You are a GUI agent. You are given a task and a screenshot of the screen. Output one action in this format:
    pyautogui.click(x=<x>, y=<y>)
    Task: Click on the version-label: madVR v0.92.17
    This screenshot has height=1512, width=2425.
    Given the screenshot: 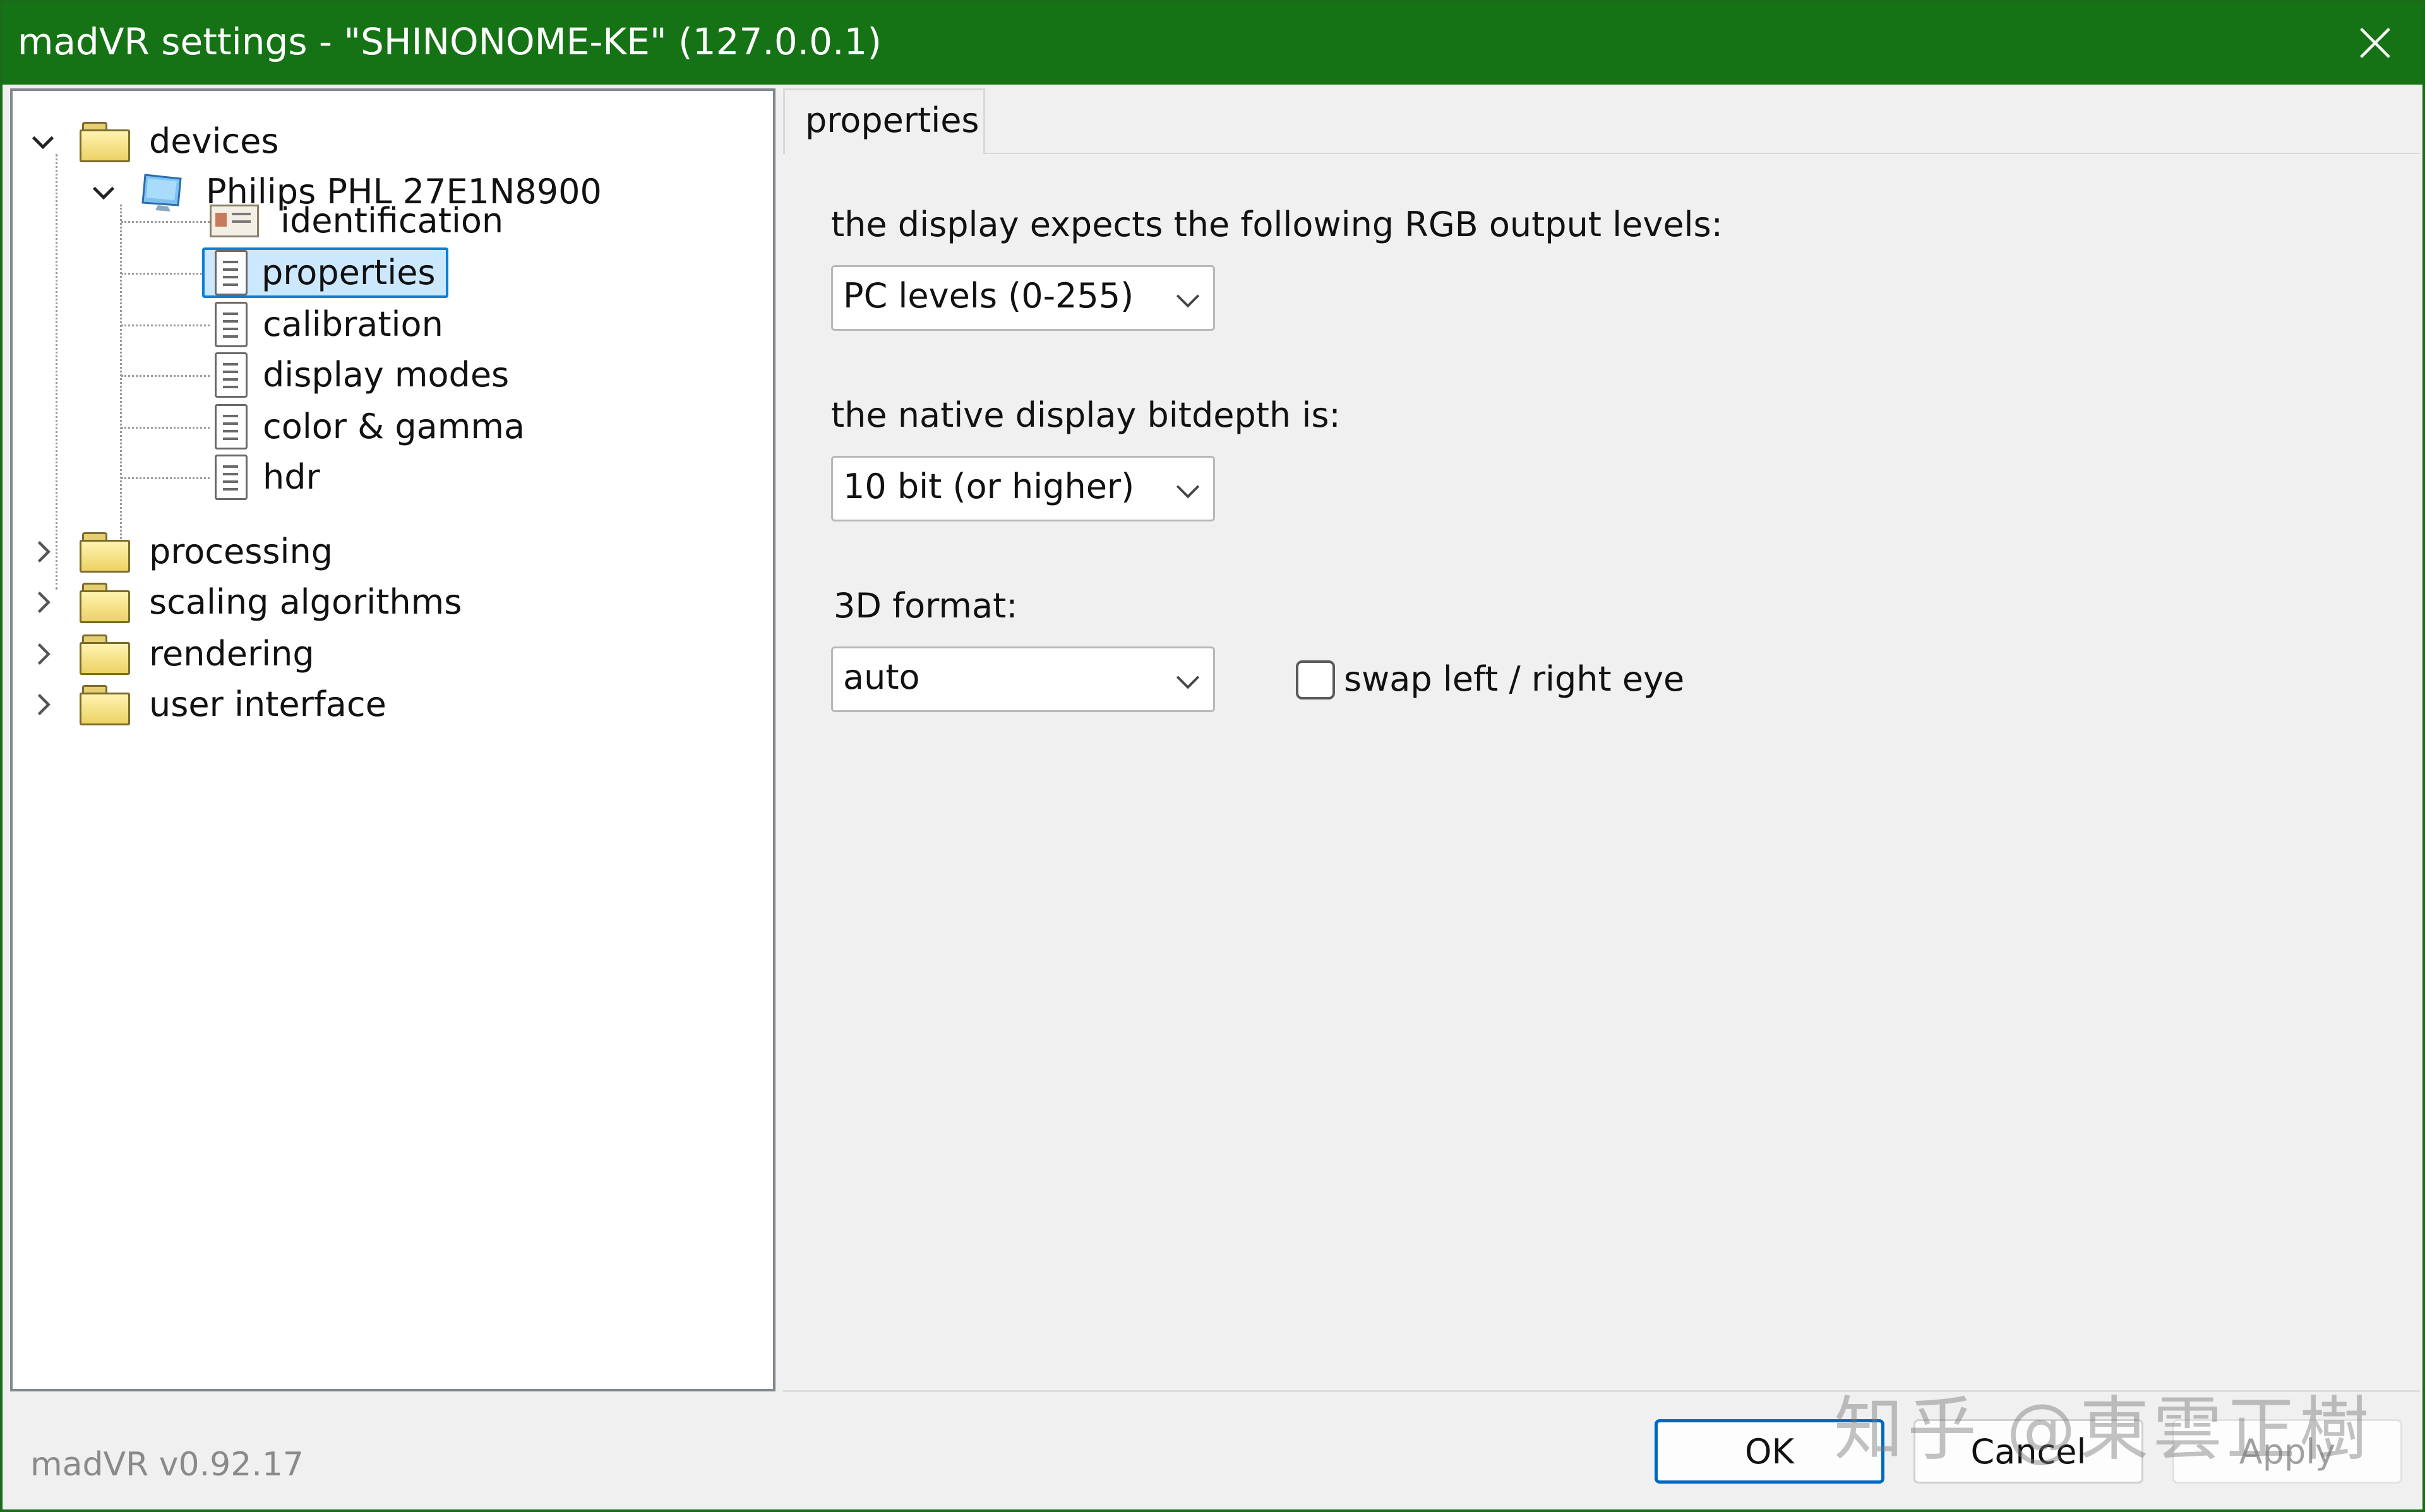 What is the action you would take?
    pyautogui.click(x=167, y=1465)
    